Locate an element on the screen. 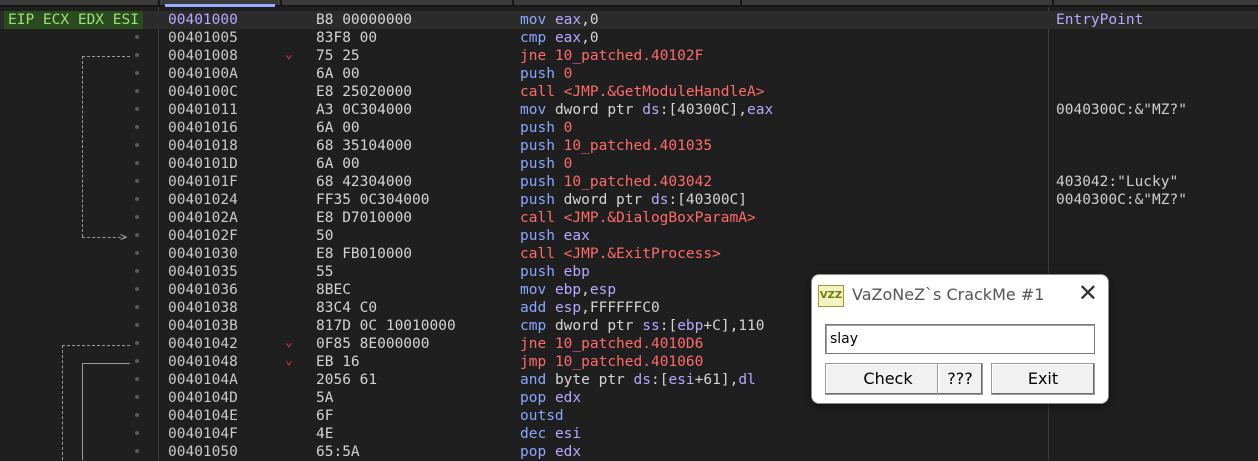  mnemonic: cmp is located at coordinates (533, 38).